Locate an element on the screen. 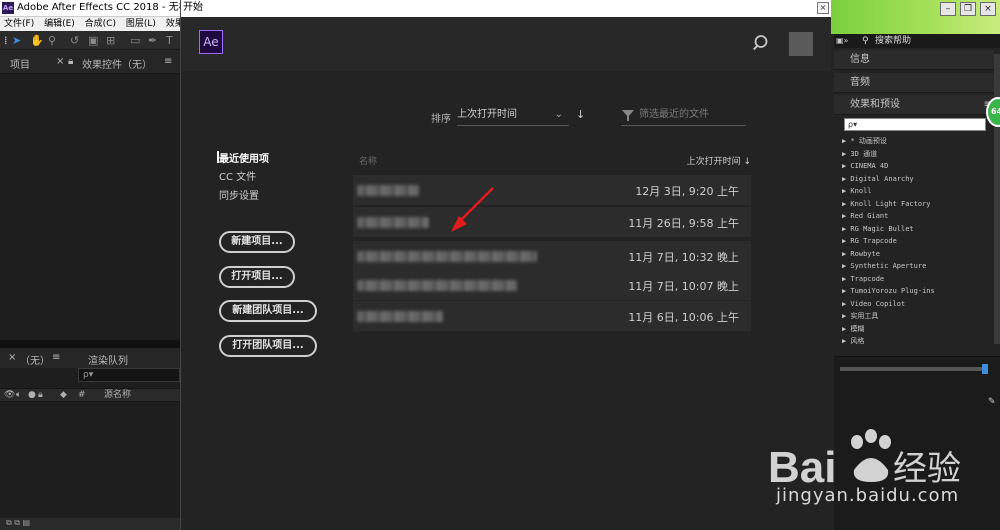 The width and height of the screenshot is (1000, 530). label-icon: ◆ is located at coordinates (63, 395).